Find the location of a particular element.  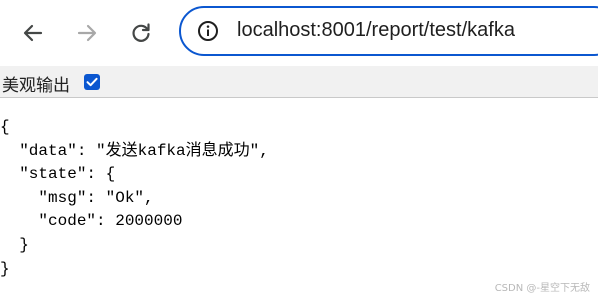

arrow-right-icon is located at coordinates (87, 33).